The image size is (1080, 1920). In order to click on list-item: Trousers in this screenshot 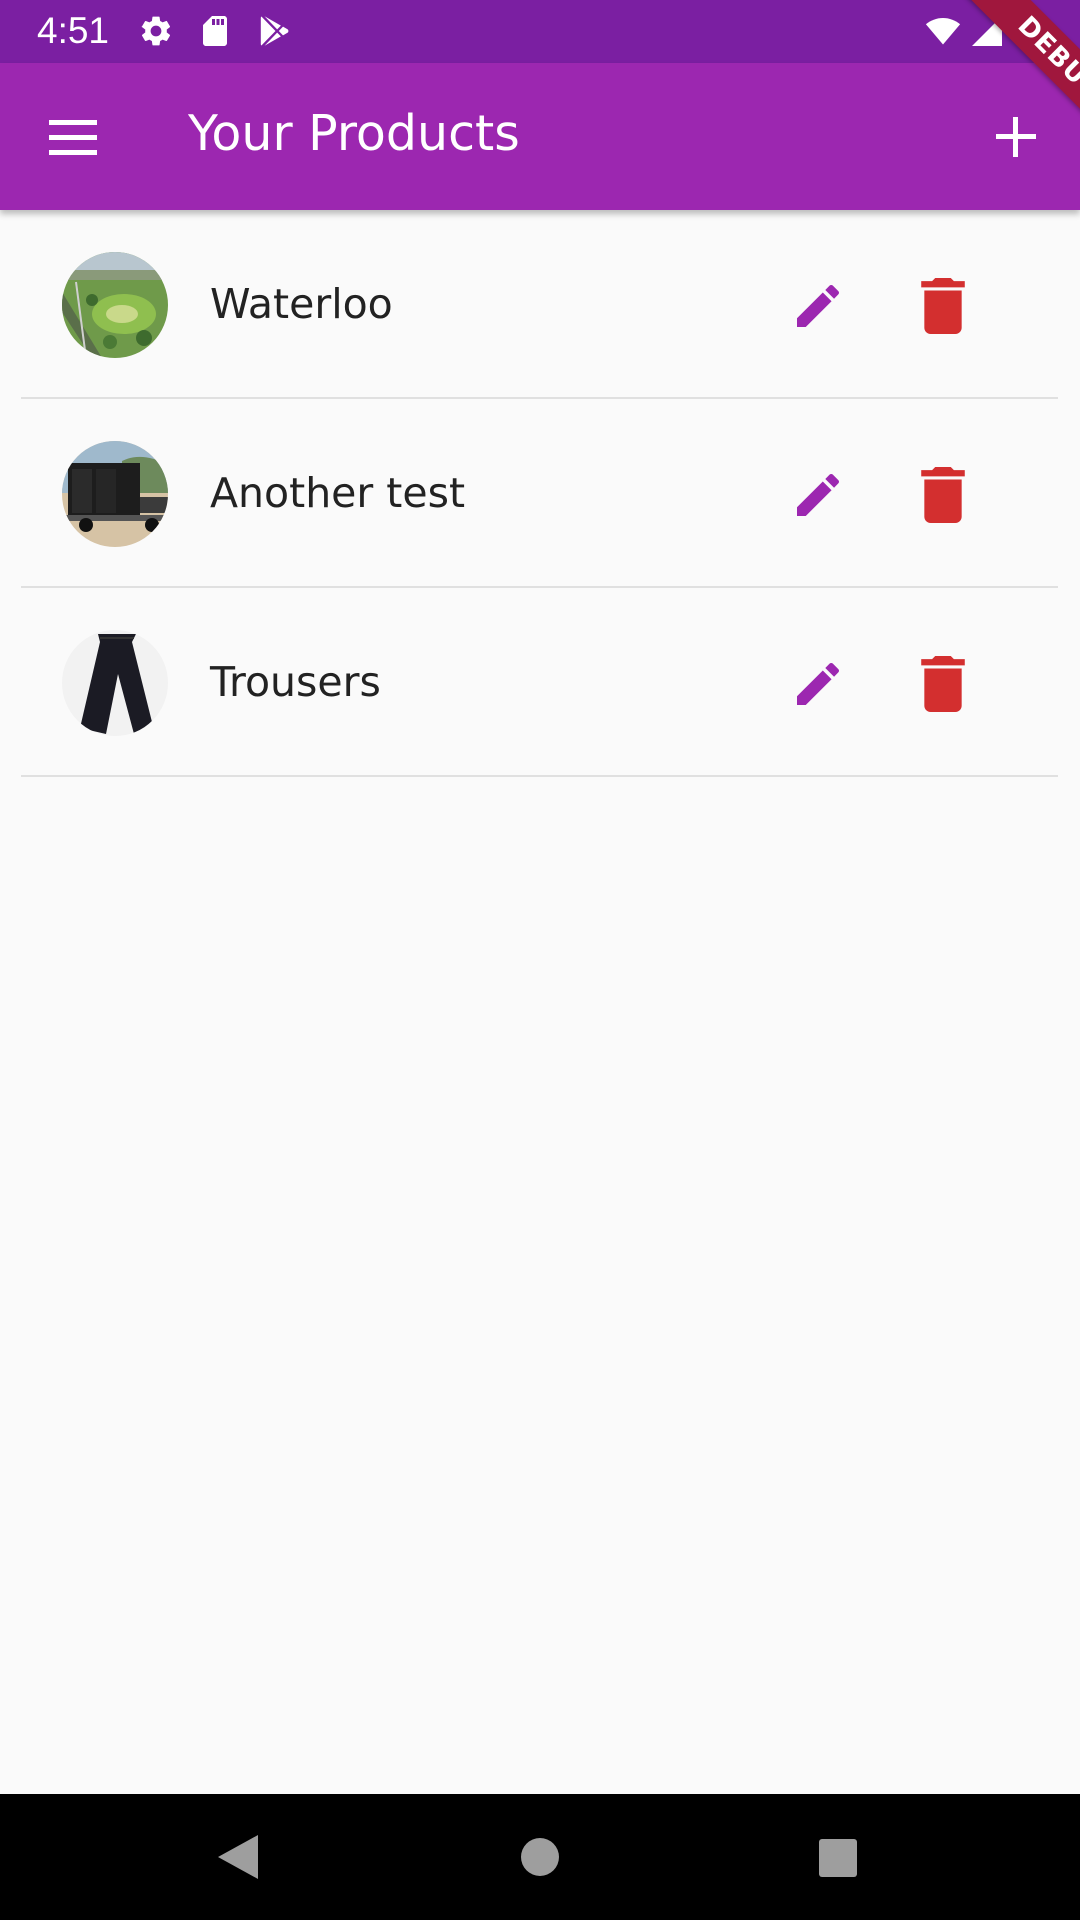, I will do `click(540, 682)`.